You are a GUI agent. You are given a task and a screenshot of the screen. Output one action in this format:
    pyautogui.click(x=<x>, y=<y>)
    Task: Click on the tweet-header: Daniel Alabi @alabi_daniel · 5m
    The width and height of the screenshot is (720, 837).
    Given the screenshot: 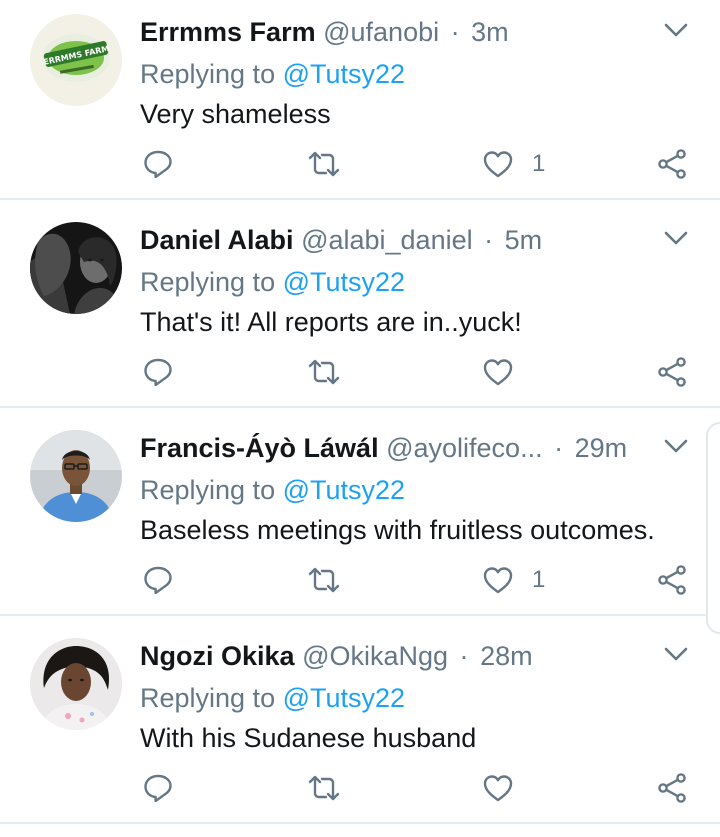 What is the action you would take?
    pyautogui.click(x=390, y=240)
    